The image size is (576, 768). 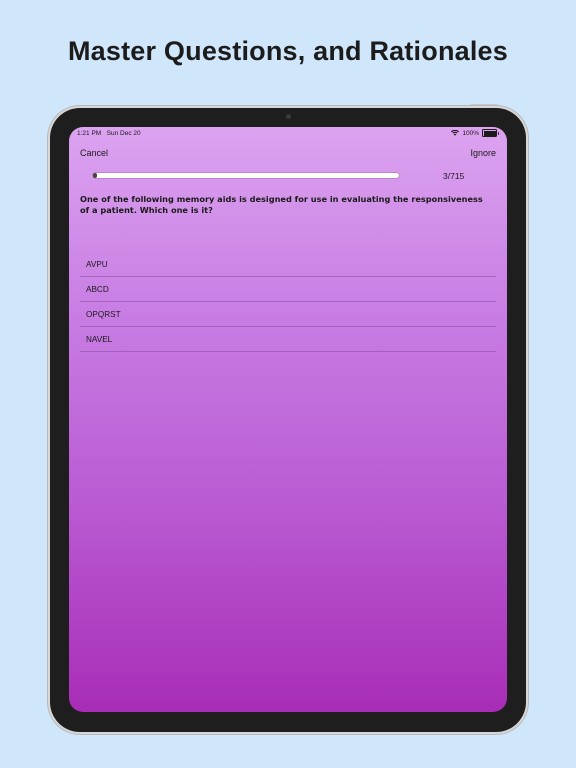 I want to click on status-indicators: 100%, so click(x=475, y=133).